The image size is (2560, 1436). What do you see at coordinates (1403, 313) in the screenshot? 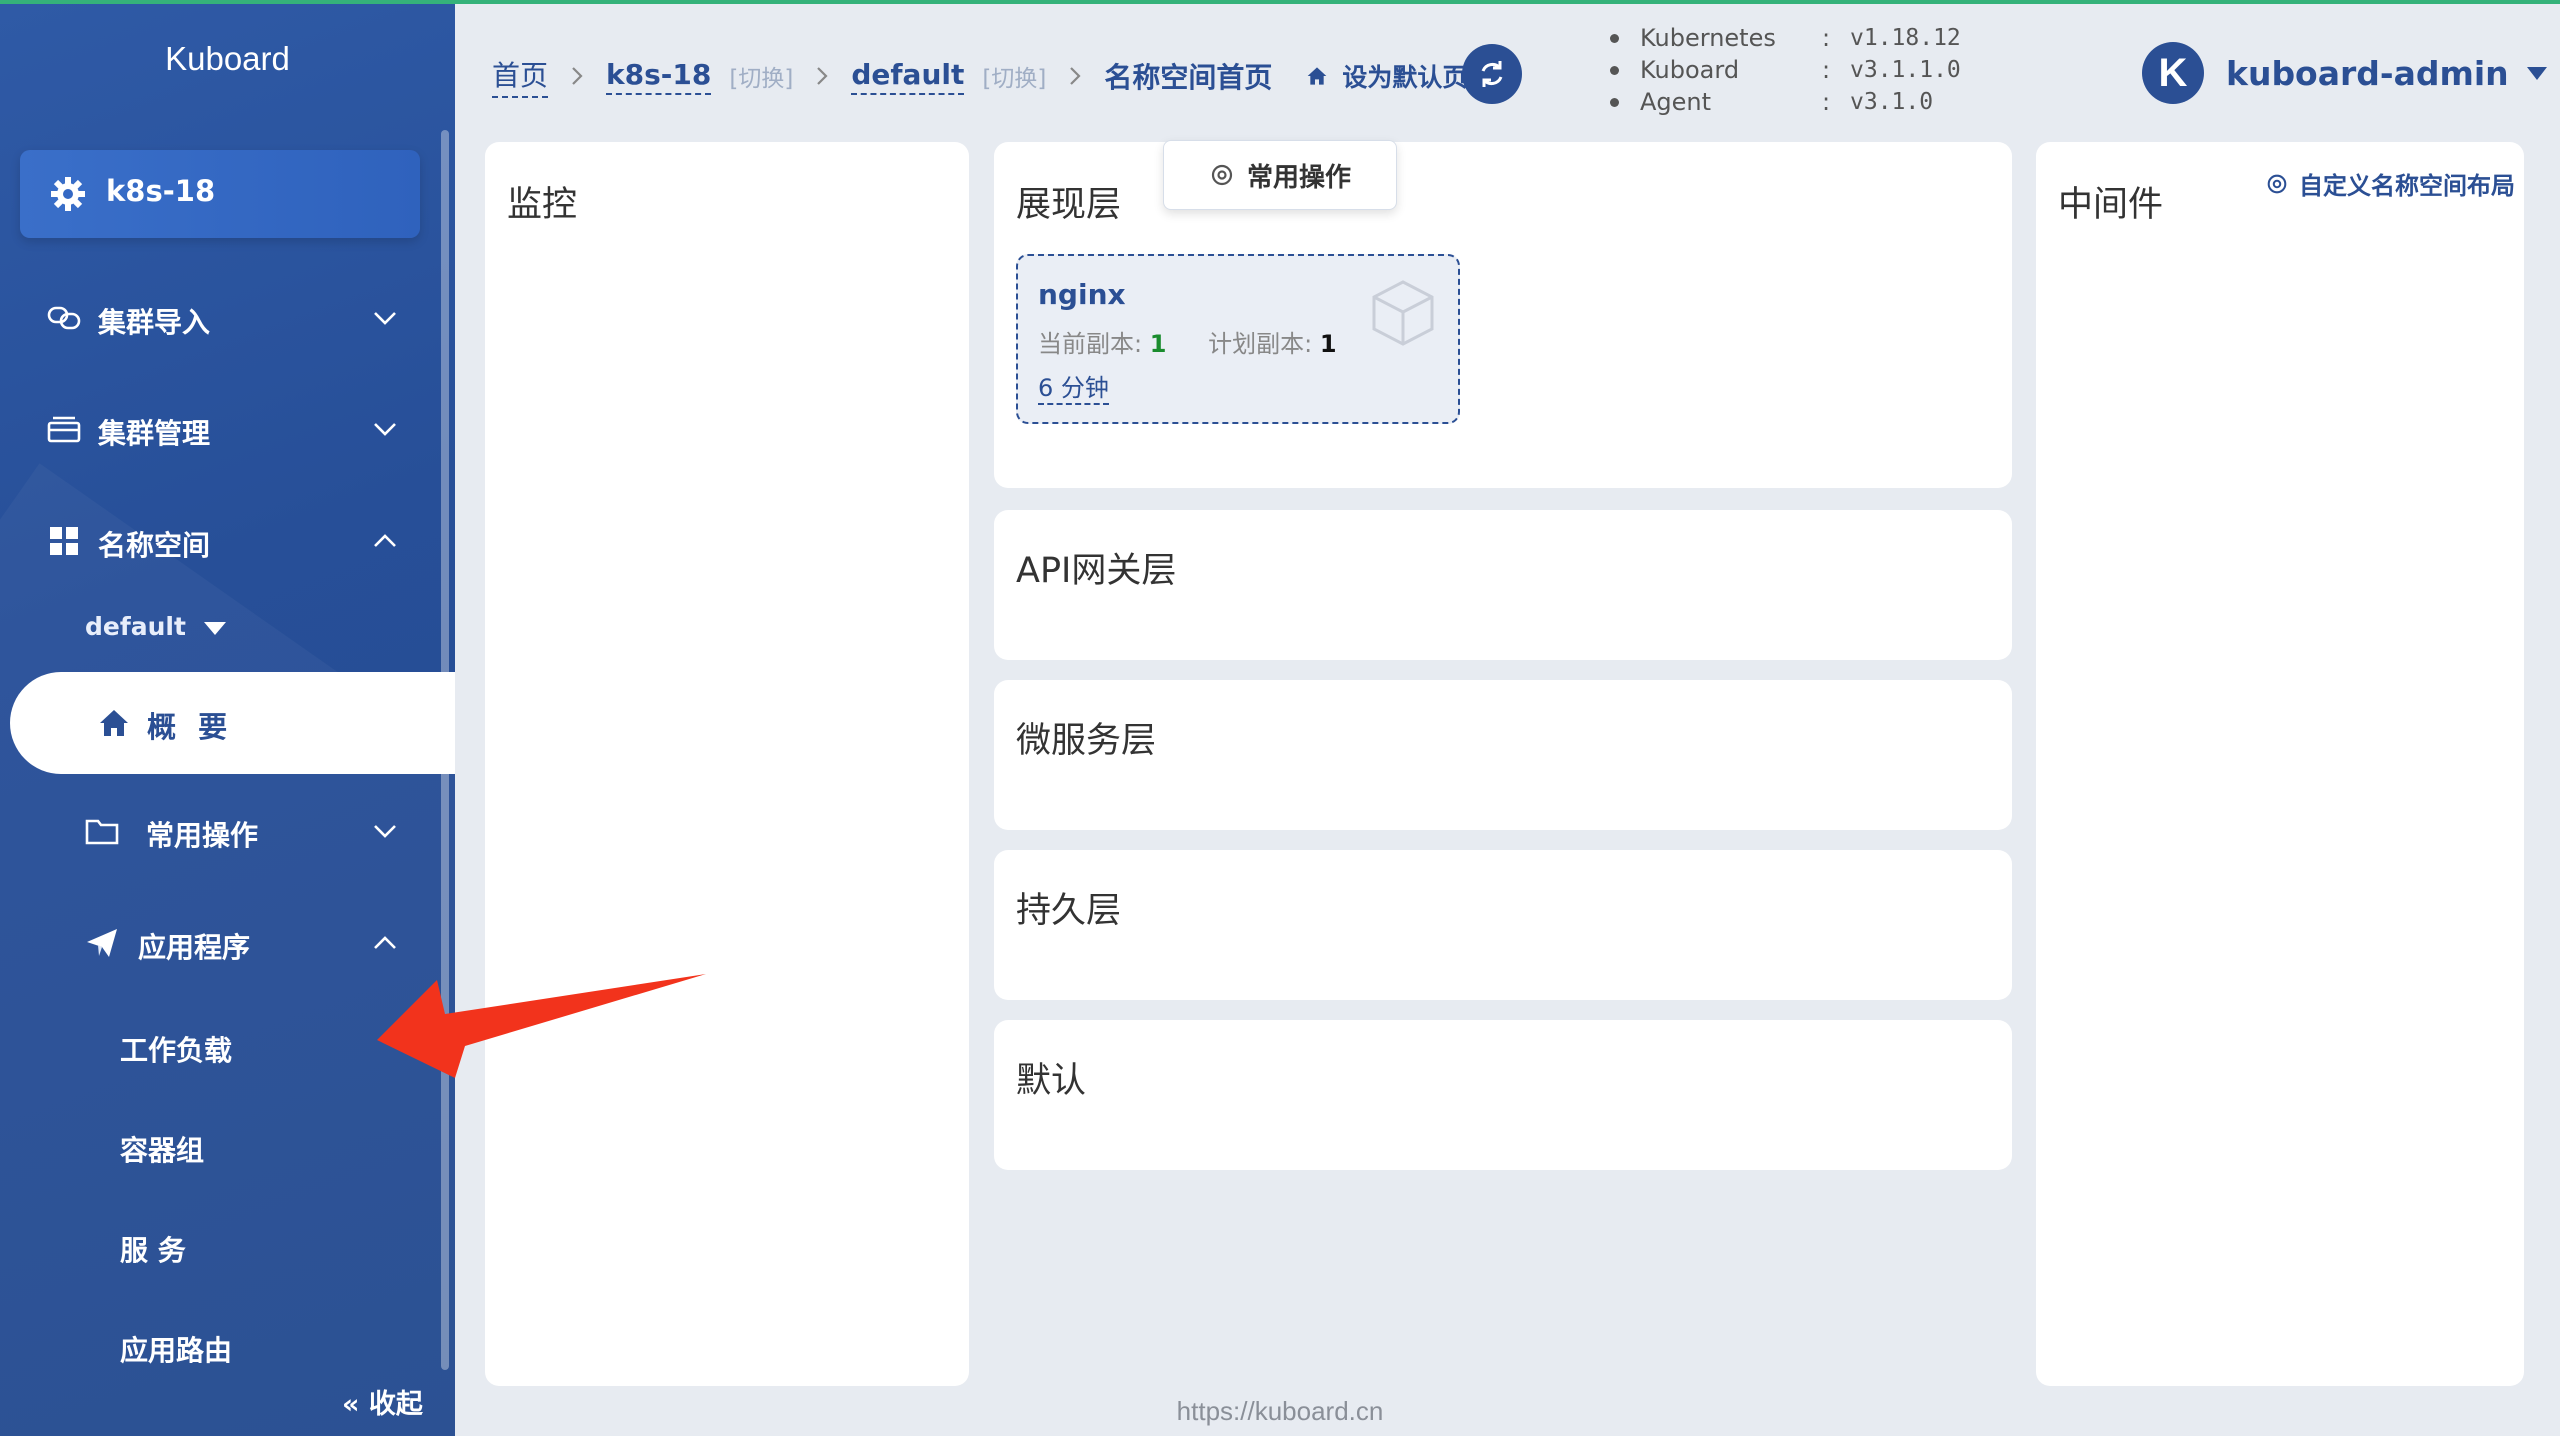
I see `cube-icon` at bounding box center [1403, 313].